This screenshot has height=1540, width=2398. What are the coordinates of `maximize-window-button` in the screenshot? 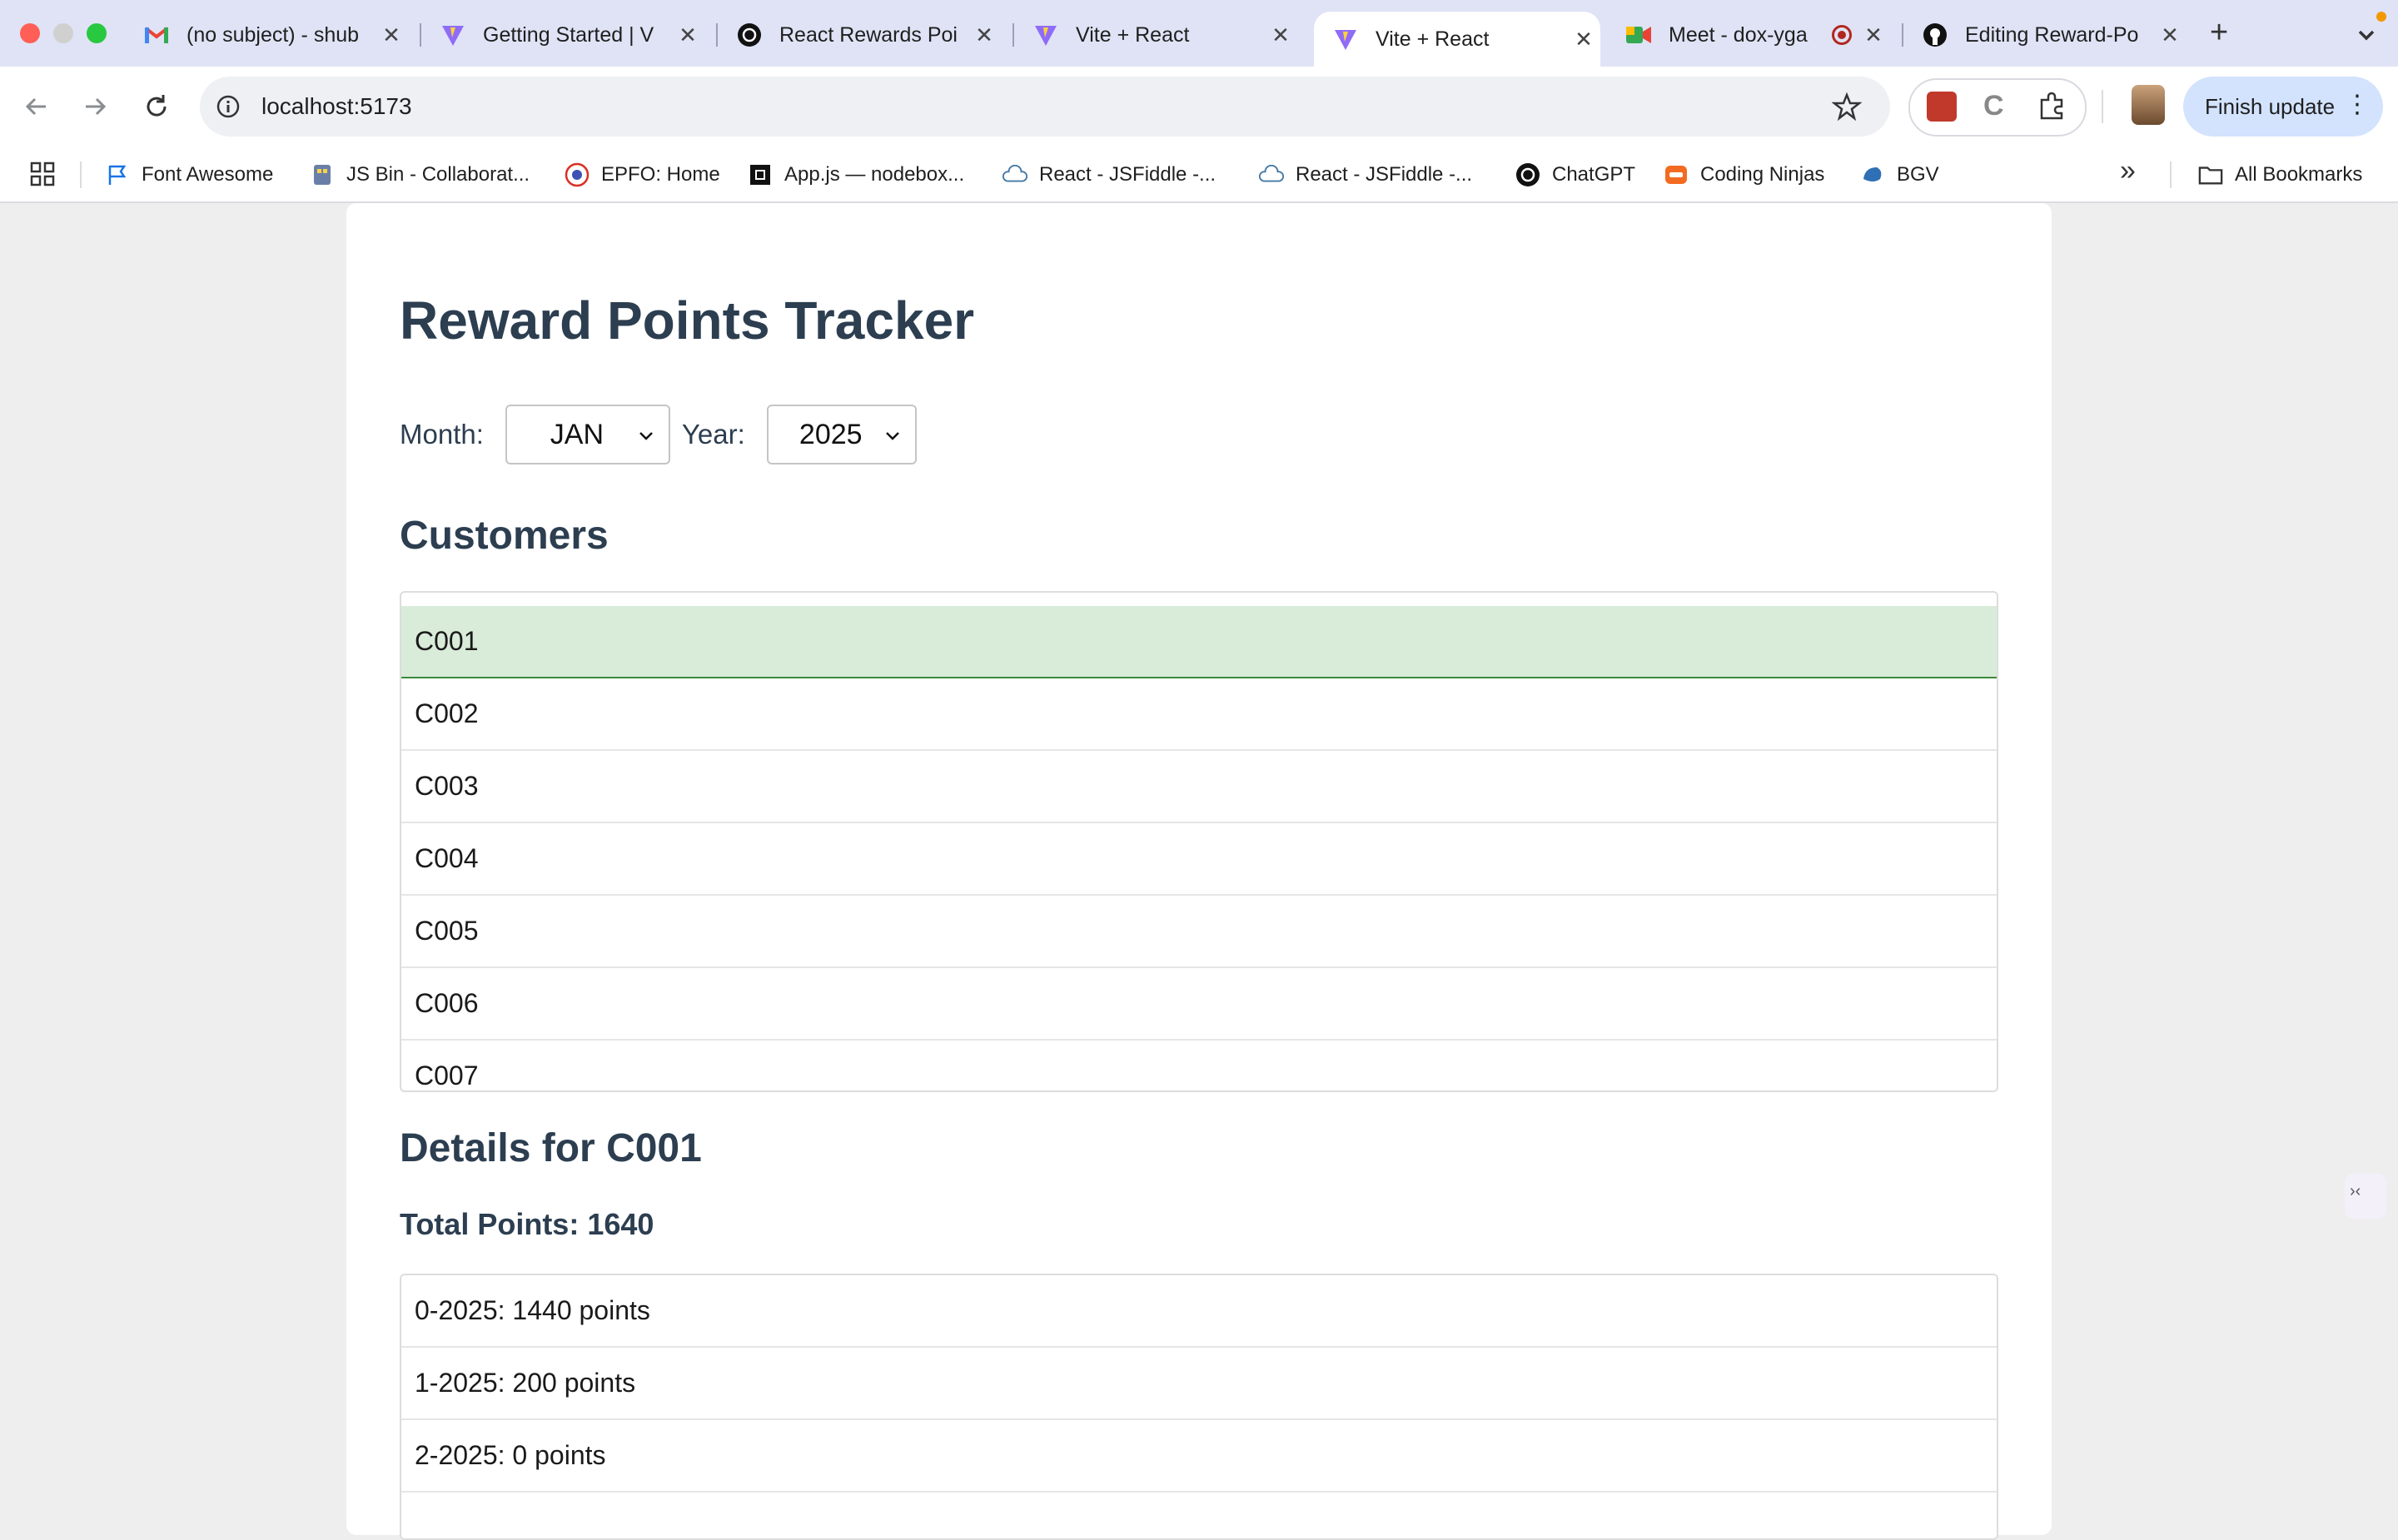 It's located at (97, 33).